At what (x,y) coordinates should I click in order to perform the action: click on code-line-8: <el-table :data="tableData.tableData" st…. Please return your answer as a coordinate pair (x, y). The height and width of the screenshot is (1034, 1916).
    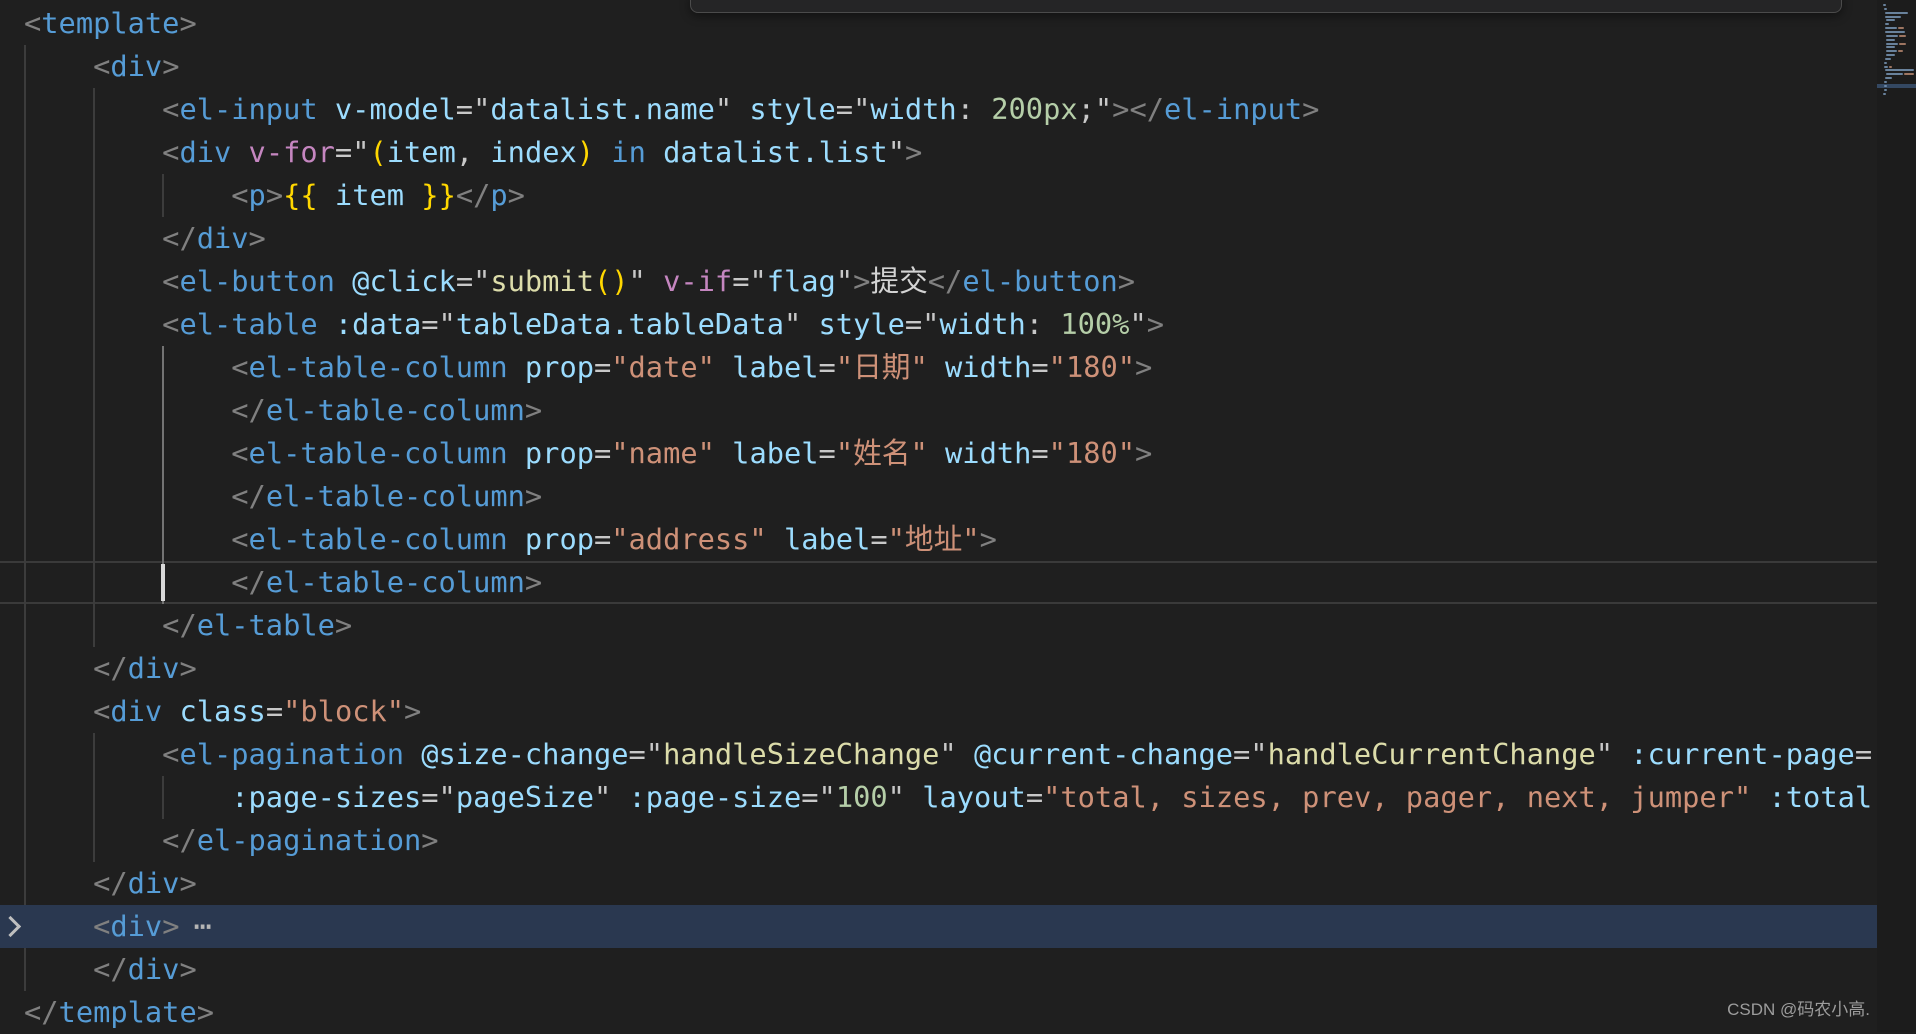
    Looking at the image, I should click on (938, 324).